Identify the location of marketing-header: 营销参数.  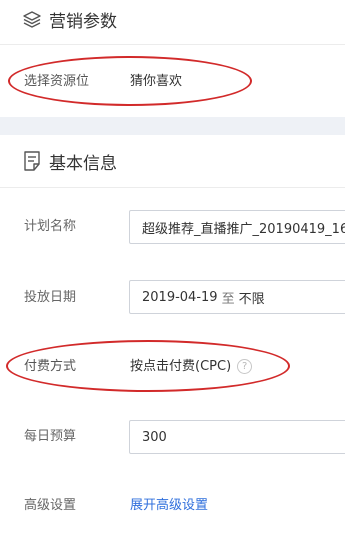
(69, 19).